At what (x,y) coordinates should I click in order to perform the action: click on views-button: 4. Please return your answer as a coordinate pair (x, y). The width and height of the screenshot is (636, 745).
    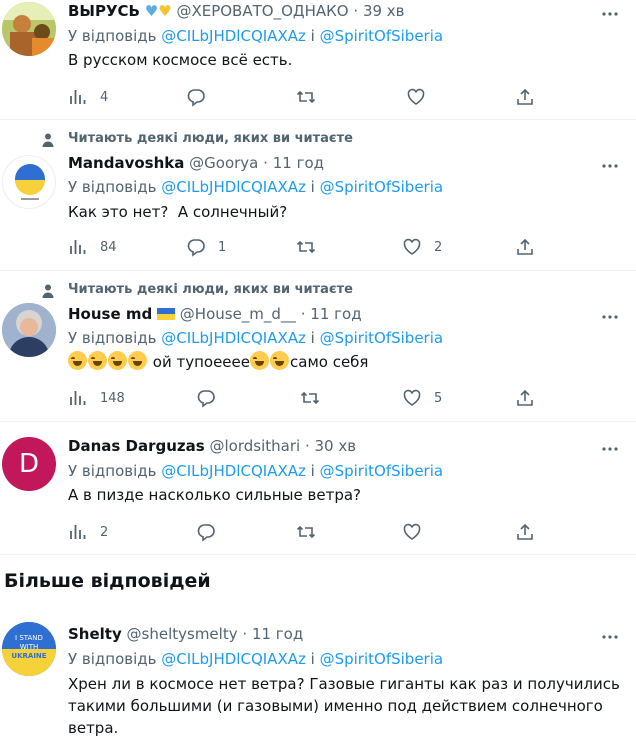
    Looking at the image, I should click on (88, 97).